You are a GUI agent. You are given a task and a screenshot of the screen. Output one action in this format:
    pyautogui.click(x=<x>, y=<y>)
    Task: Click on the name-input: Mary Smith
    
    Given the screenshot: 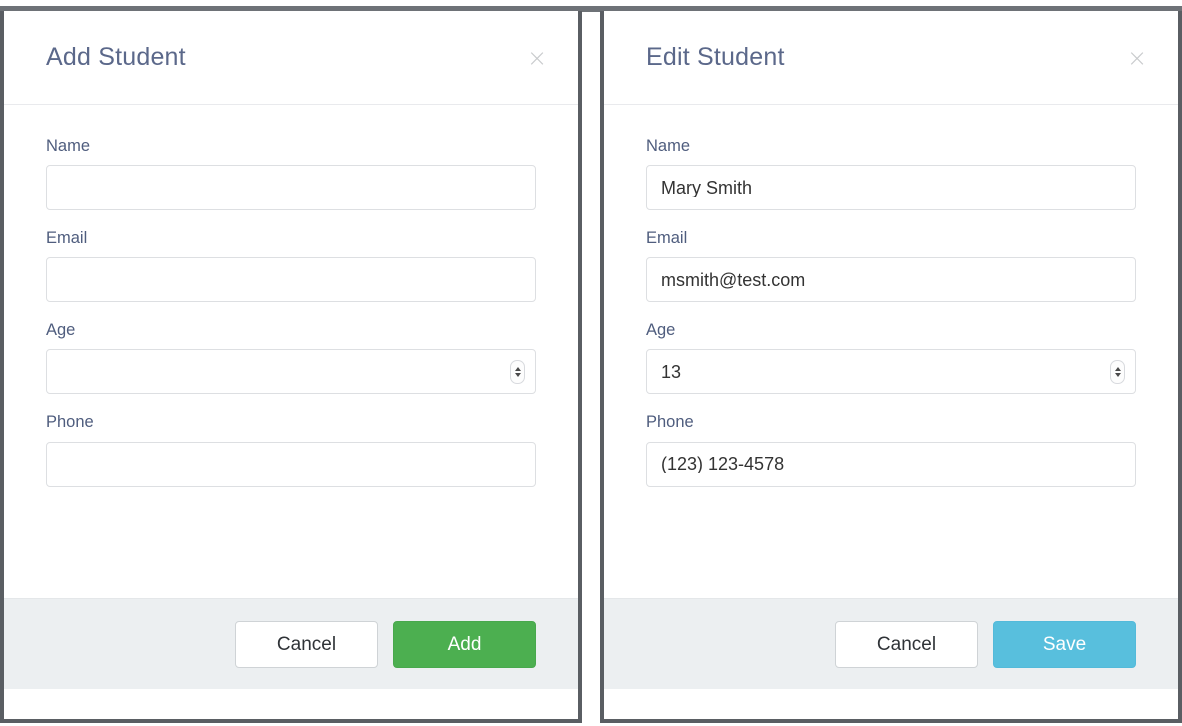 What is the action you would take?
    pyautogui.click(x=891, y=188)
    